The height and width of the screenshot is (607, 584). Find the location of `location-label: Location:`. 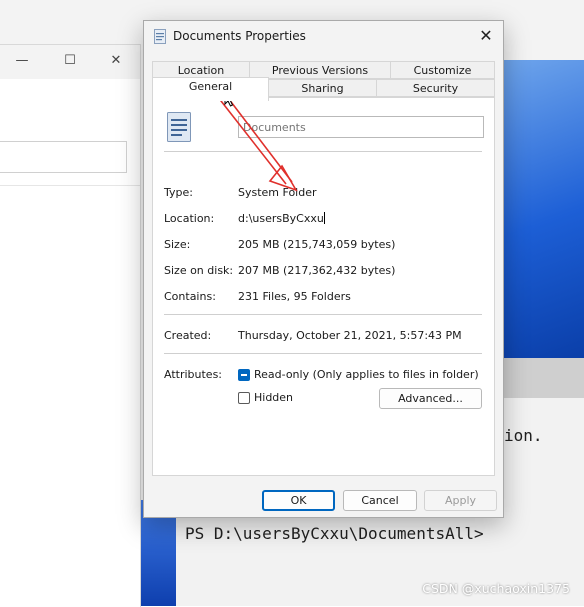

location-label: Location: is located at coordinates (189, 218).